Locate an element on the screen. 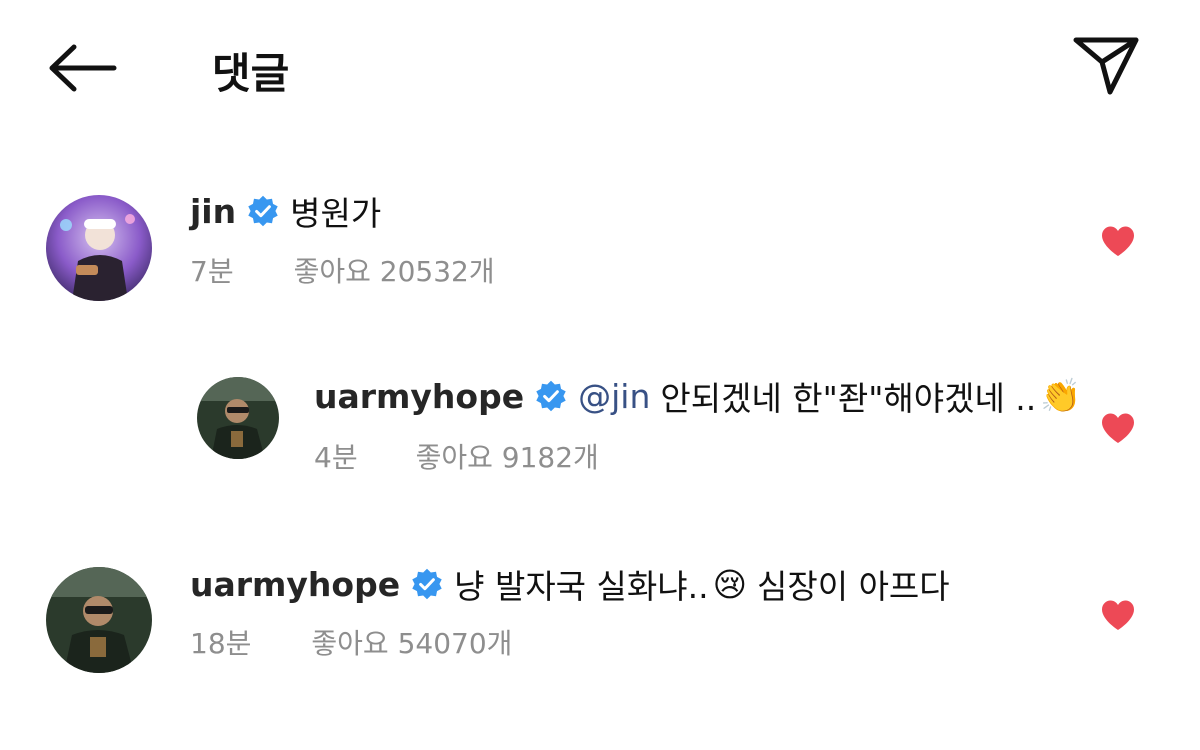 This screenshot has width=1200, height=750. crying-emoji: 😢 is located at coordinates (729, 584).